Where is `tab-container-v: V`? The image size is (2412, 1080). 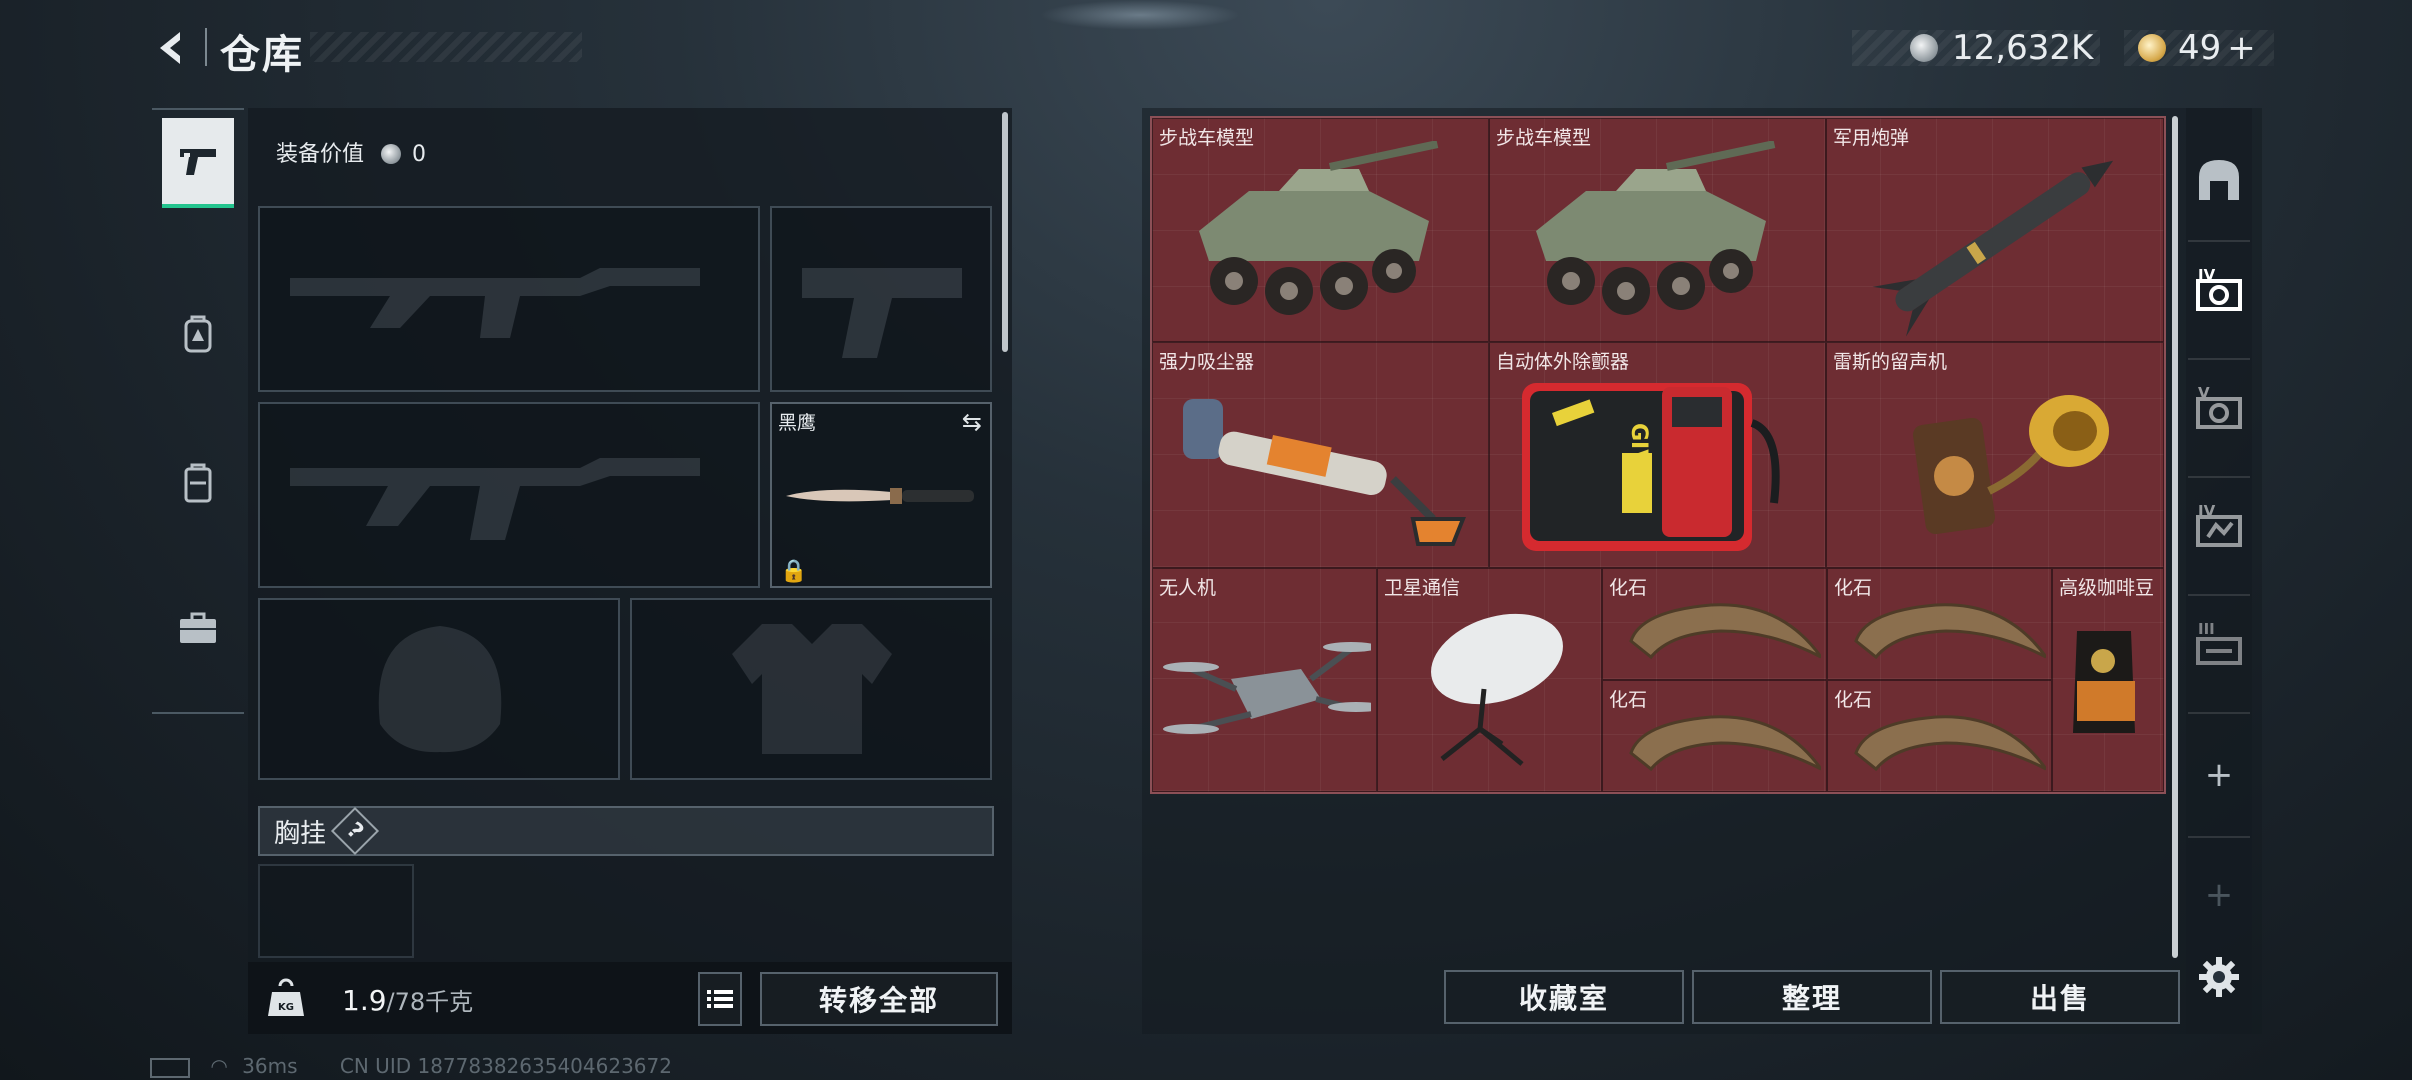 tab-container-v: V is located at coordinates (2219, 413).